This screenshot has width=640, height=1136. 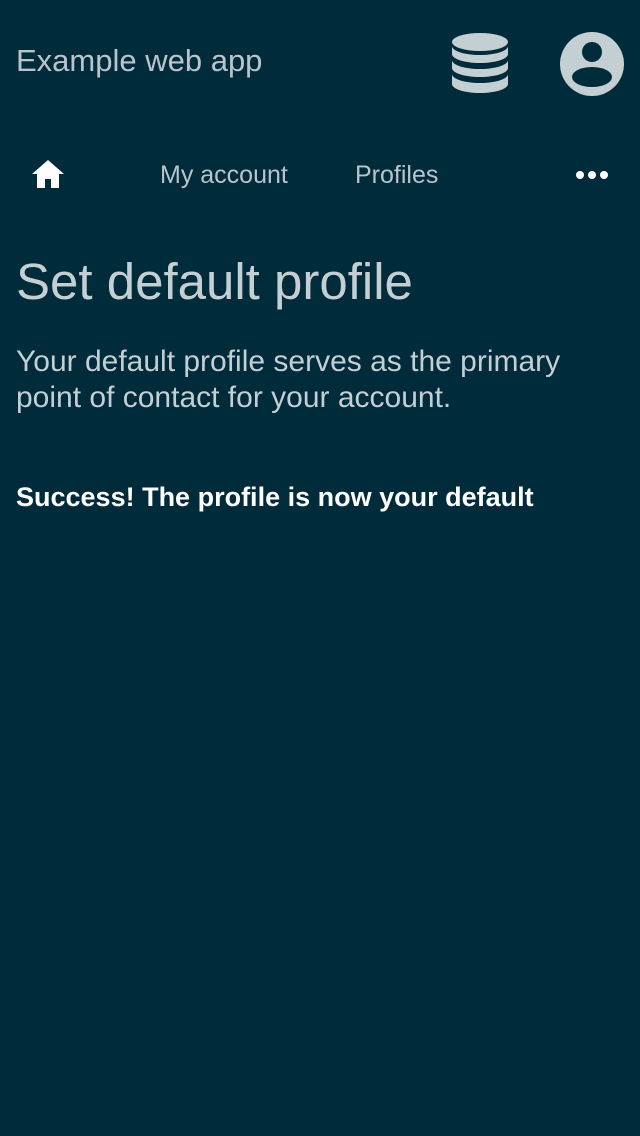 I want to click on main-nav: My account Profiles, so click(x=320, y=176).